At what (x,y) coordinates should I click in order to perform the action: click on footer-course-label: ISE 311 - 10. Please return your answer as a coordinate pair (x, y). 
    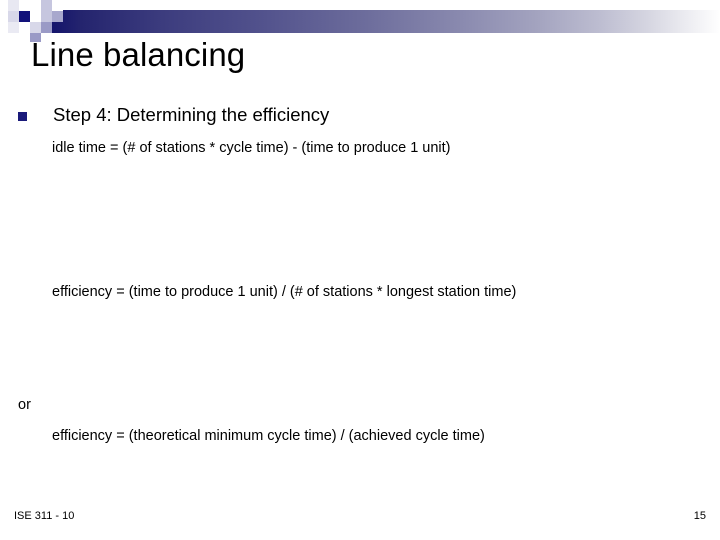
    Looking at the image, I should click on (44, 516).